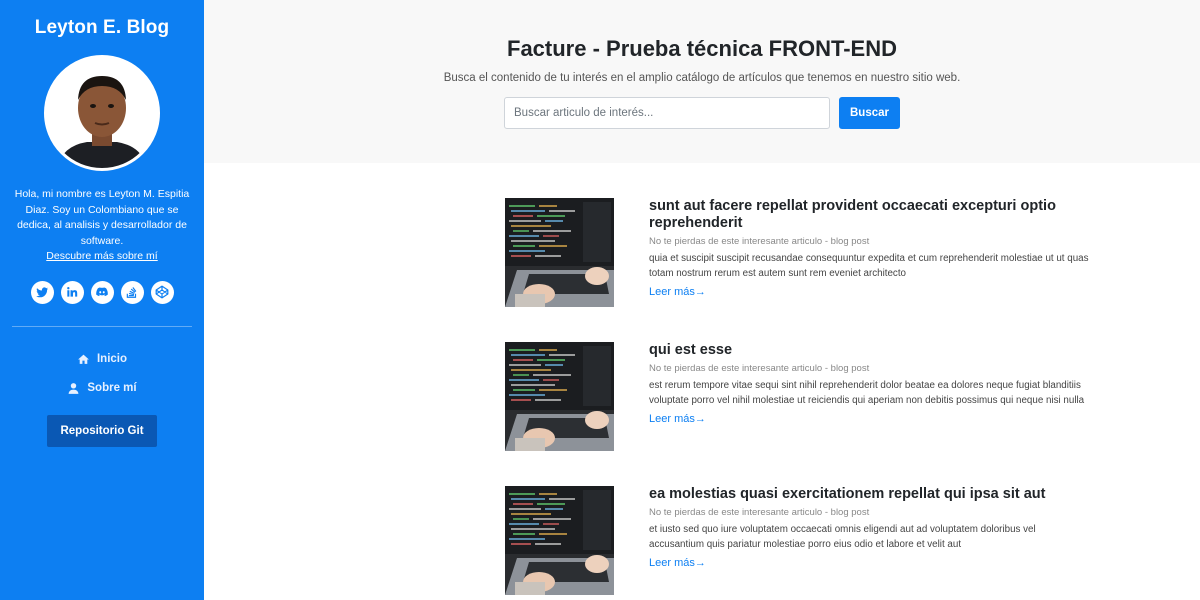 The height and width of the screenshot is (600, 1200). I want to click on search-input, so click(667, 113).